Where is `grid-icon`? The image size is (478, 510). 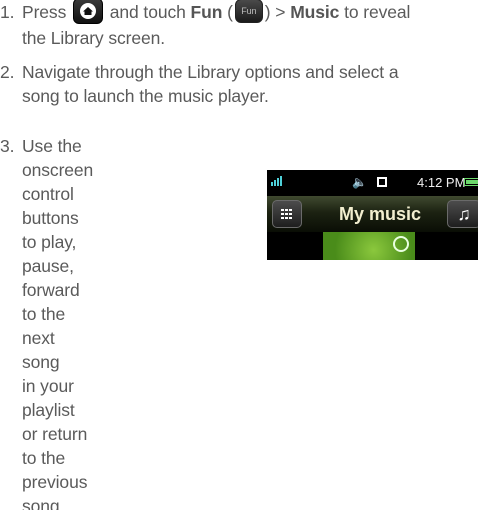
grid-icon is located at coordinates (287, 214).